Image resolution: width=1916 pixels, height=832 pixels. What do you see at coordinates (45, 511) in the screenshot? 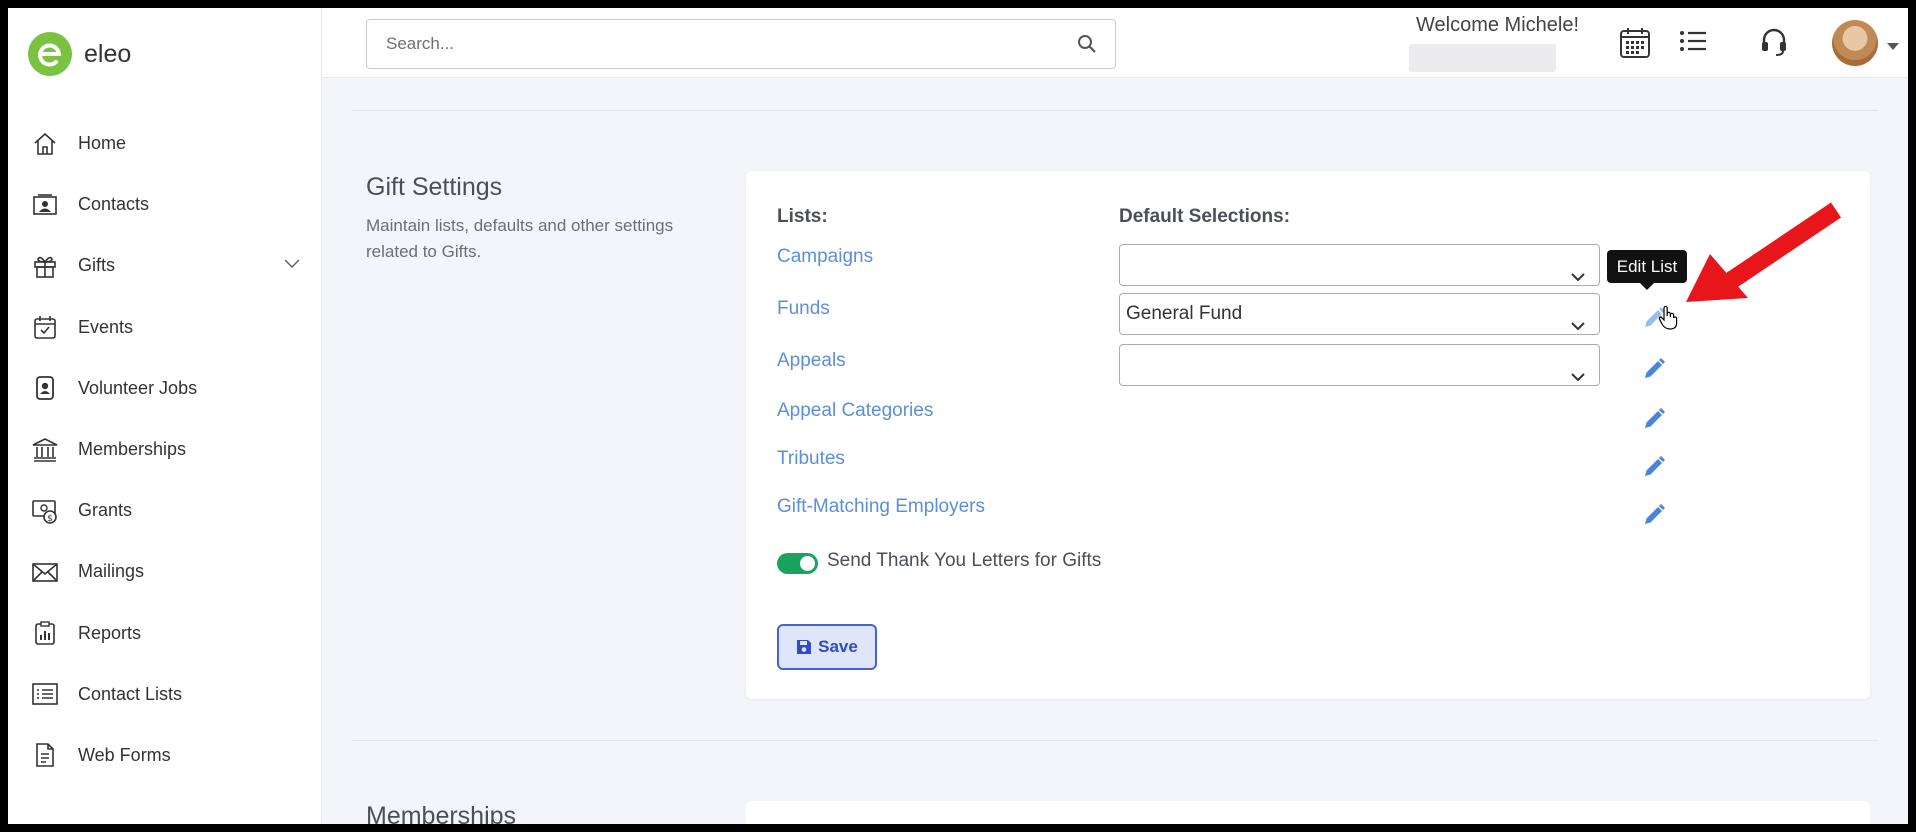
I see `money-icon: $` at bounding box center [45, 511].